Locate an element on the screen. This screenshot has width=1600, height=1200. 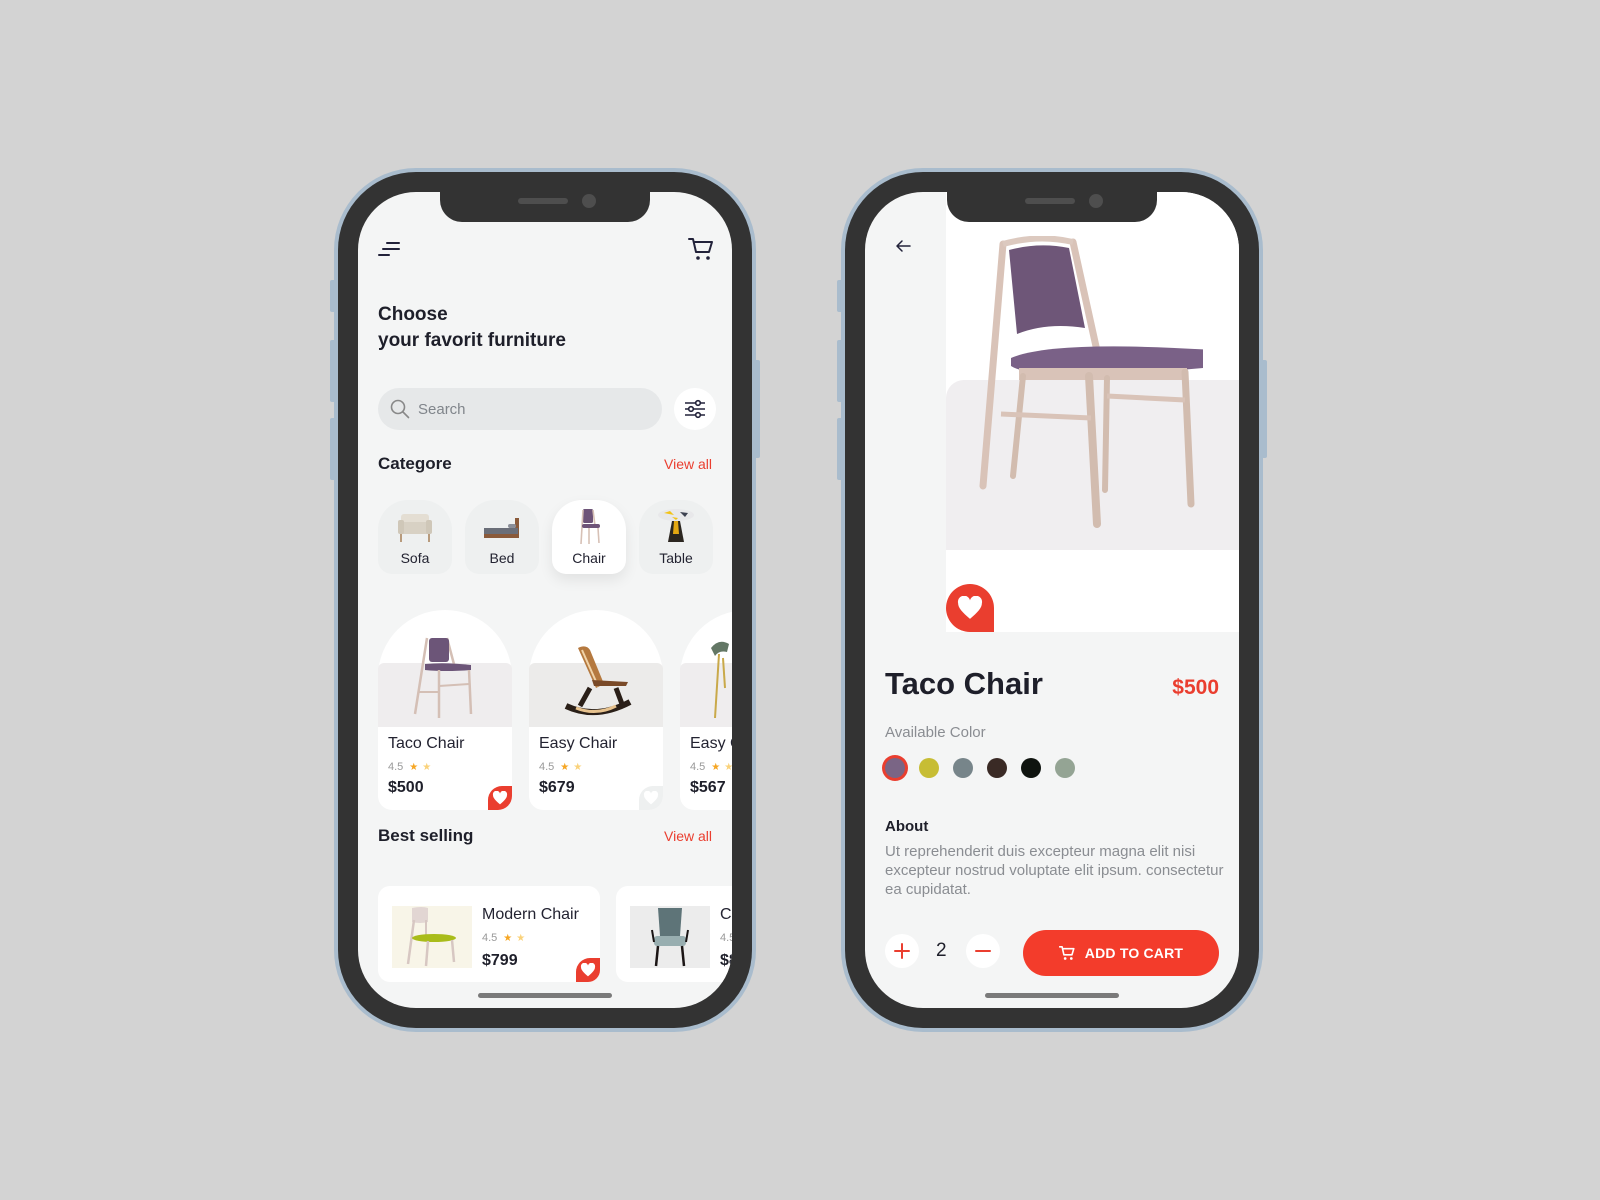
increase-quantity-button is located at coordinates (902, 951).